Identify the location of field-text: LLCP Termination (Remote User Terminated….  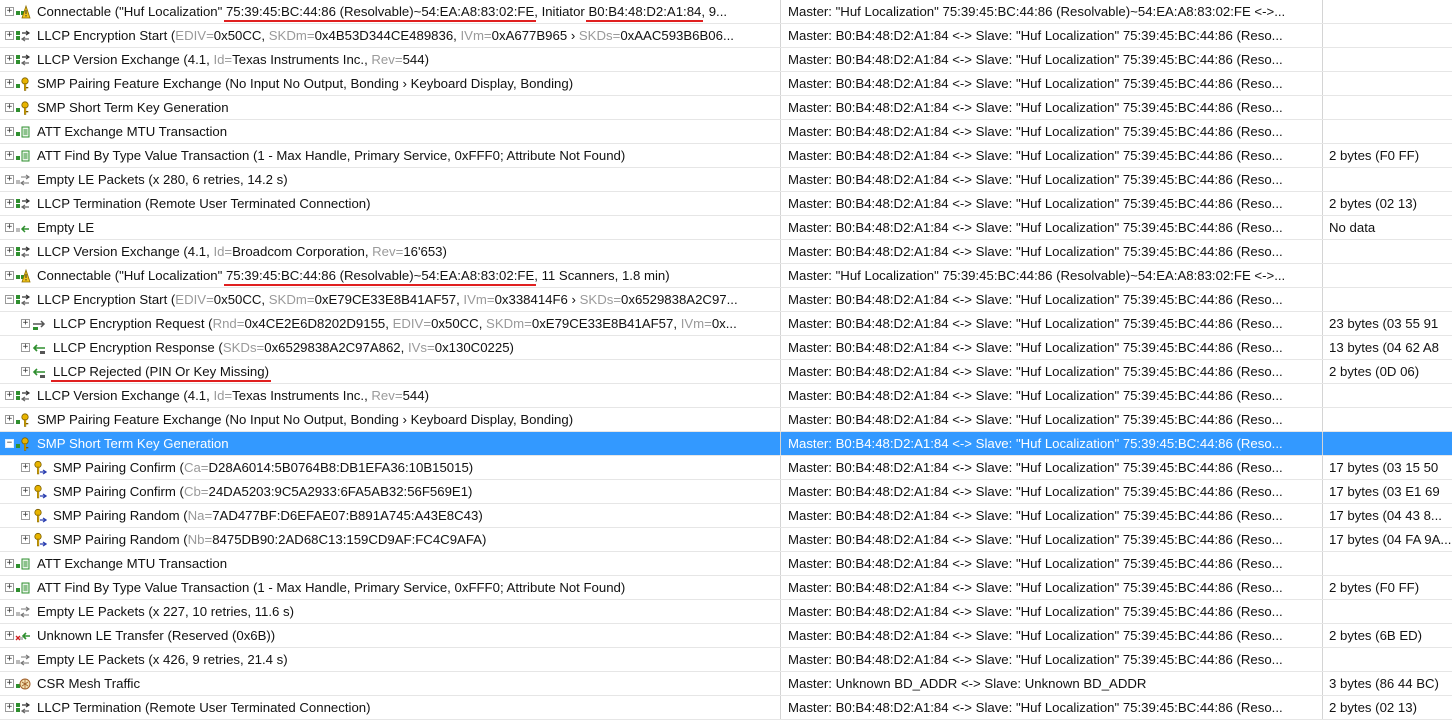
(204, 203).